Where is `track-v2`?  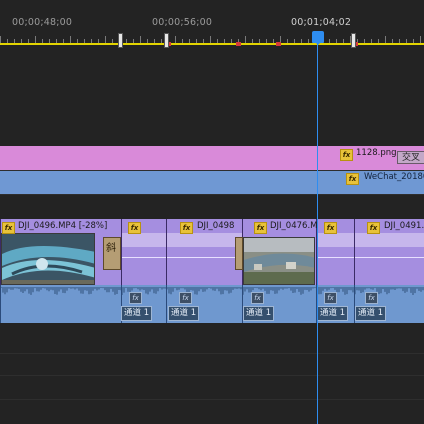
track-v2 is located at coordinates (212, 207).